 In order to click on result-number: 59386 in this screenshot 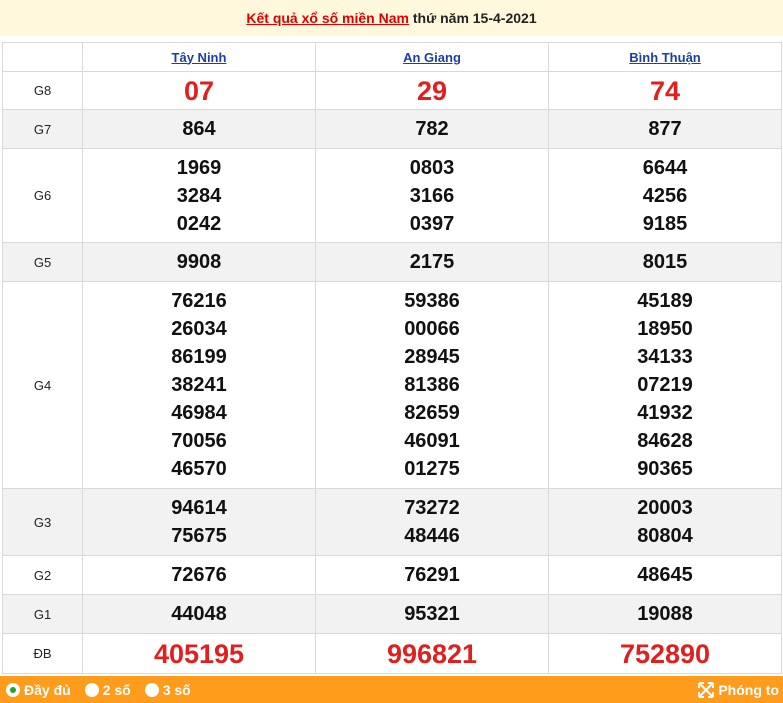, I will do `click(432, 301)`.